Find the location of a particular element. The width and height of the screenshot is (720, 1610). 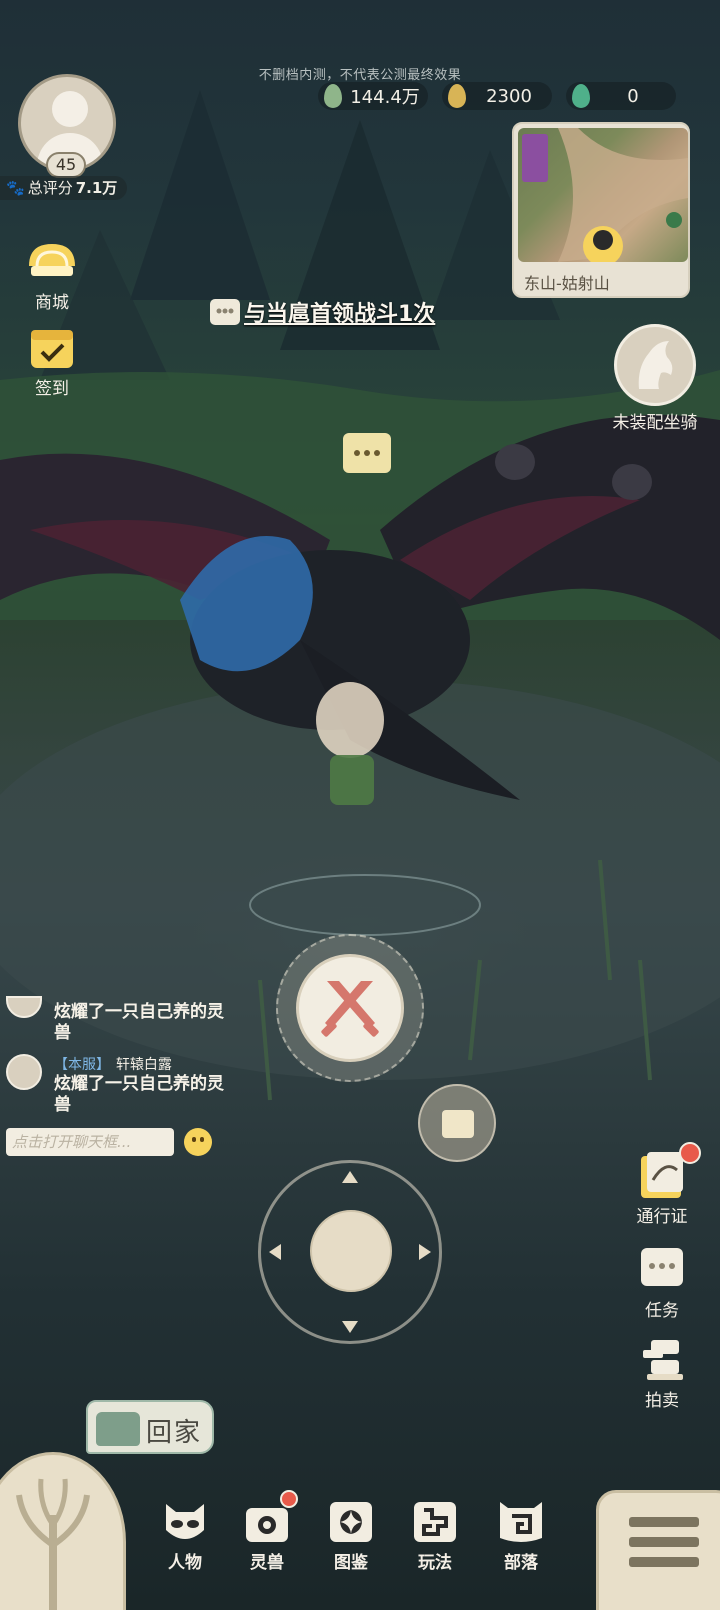

chat-sender-name: 轩辕白露 is located at coordinates (143, 1065).